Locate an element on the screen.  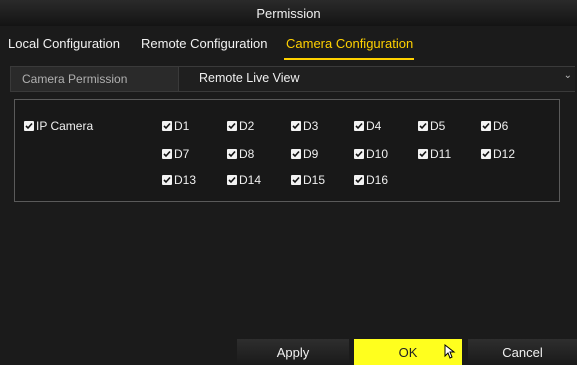
camera-checkbox-d3: D3 is located at coordinates (304, 126).